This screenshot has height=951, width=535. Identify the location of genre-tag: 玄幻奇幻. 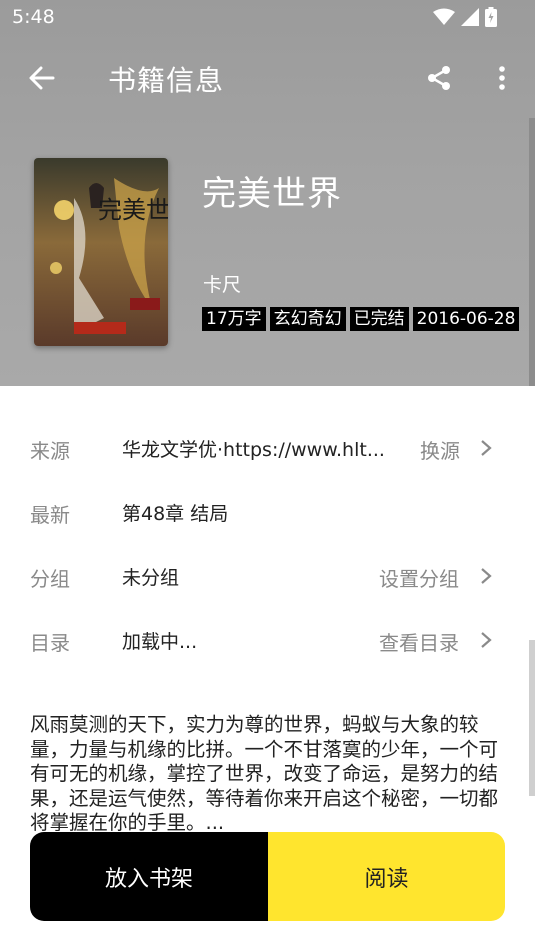
(307, 319).